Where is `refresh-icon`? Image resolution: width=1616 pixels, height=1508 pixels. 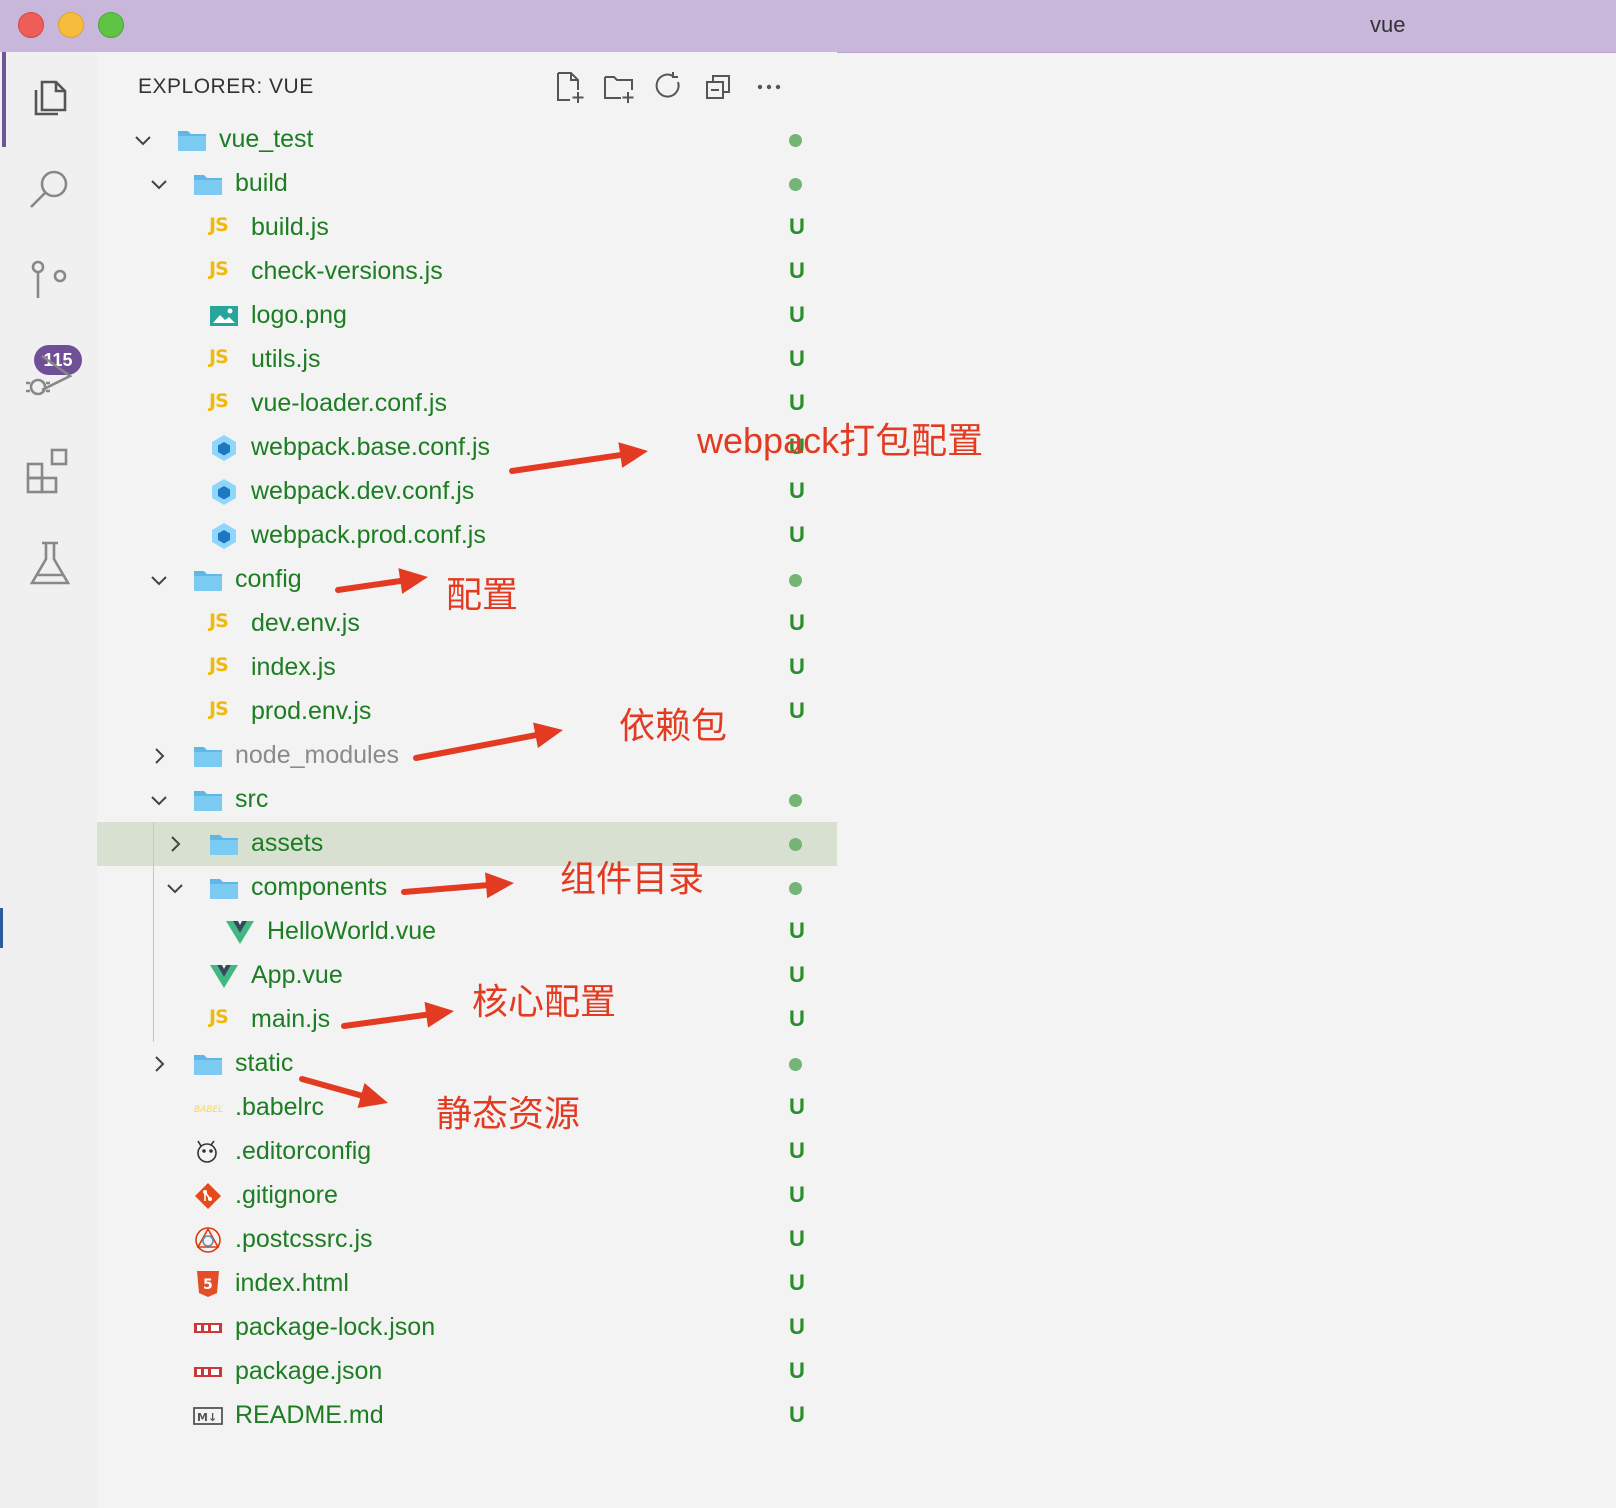
refresh-icon is located at coordinates (669, 87).